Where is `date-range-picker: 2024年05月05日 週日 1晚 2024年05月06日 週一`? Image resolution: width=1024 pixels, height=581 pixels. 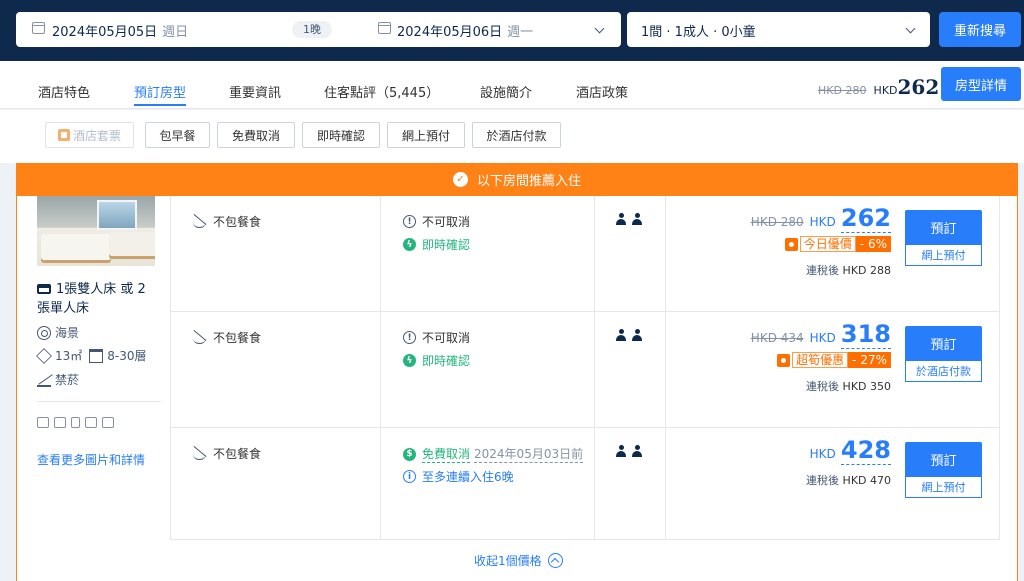
date-range-picker: 2024年05月05日 週日 1晚 2024年05月06日 週一 is located at coordinates (318, 29).